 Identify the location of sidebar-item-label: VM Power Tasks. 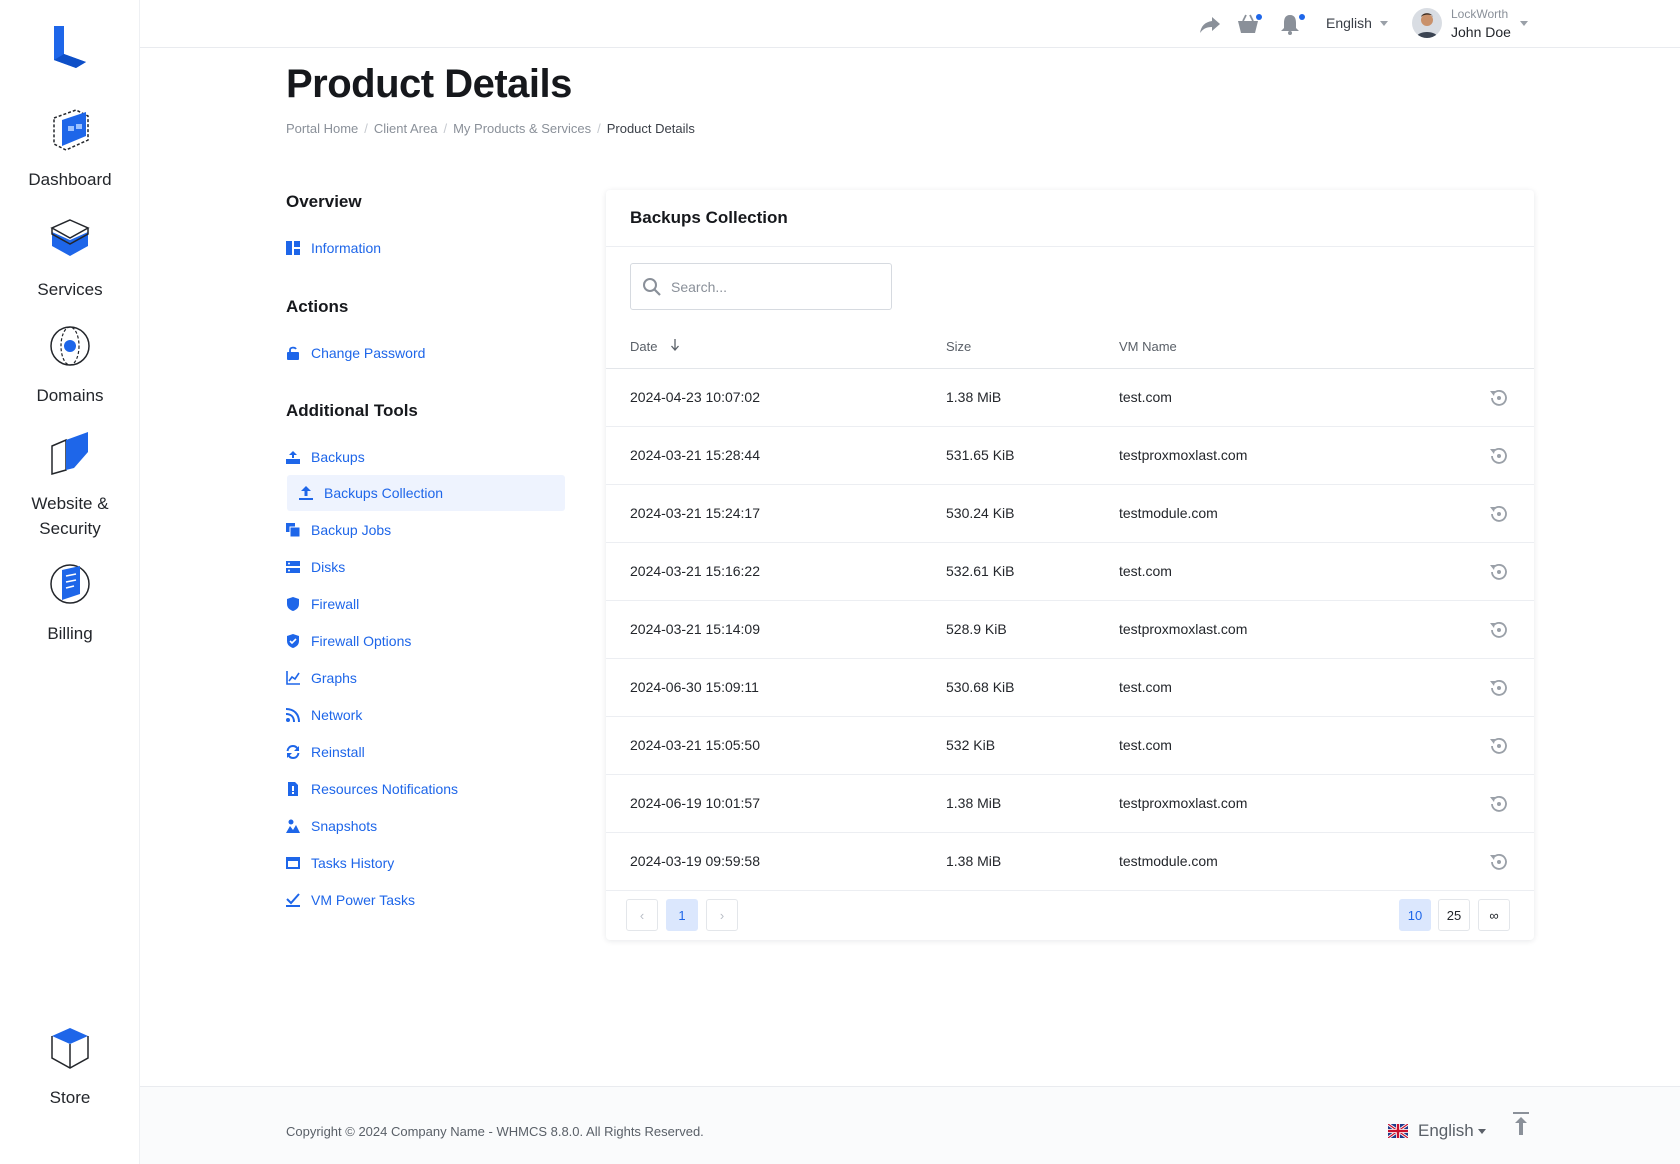
(363, 900).